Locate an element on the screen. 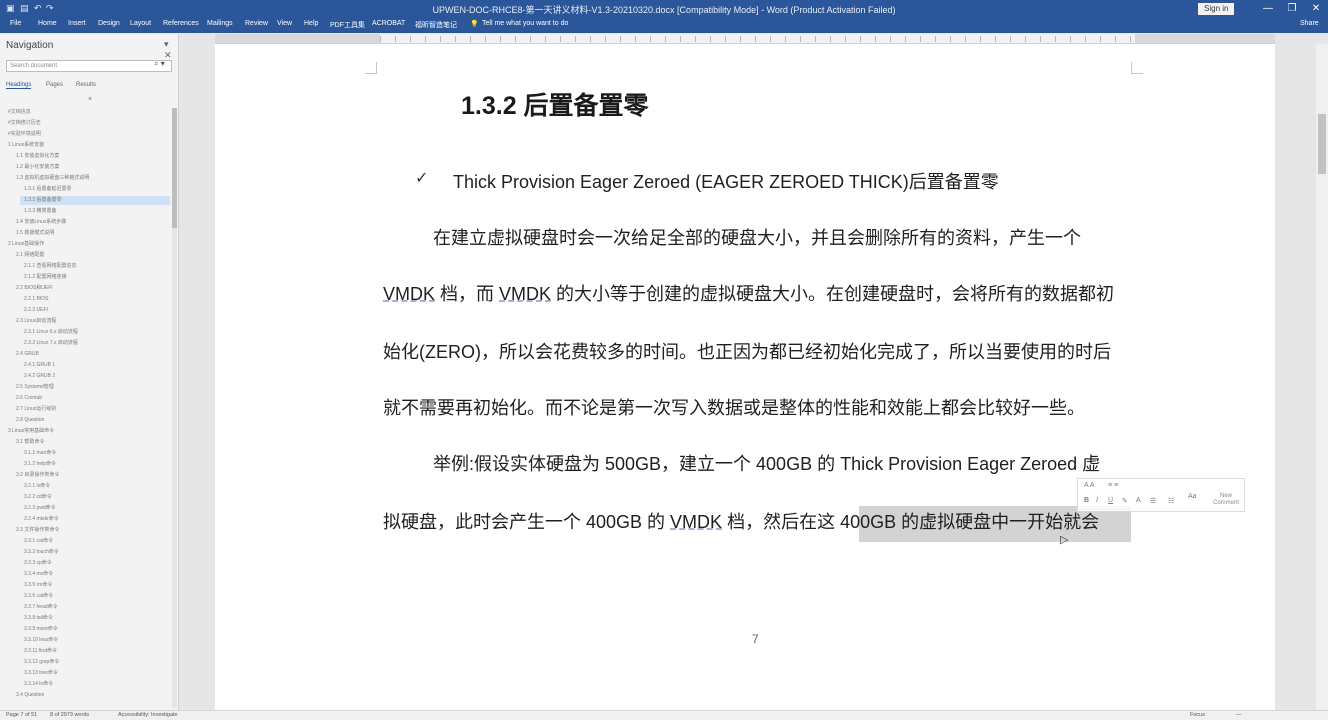 This screenshot has height=720, width=1328. nav-heading-item: 2.4 GRUB is located at coordinates (27, 354).